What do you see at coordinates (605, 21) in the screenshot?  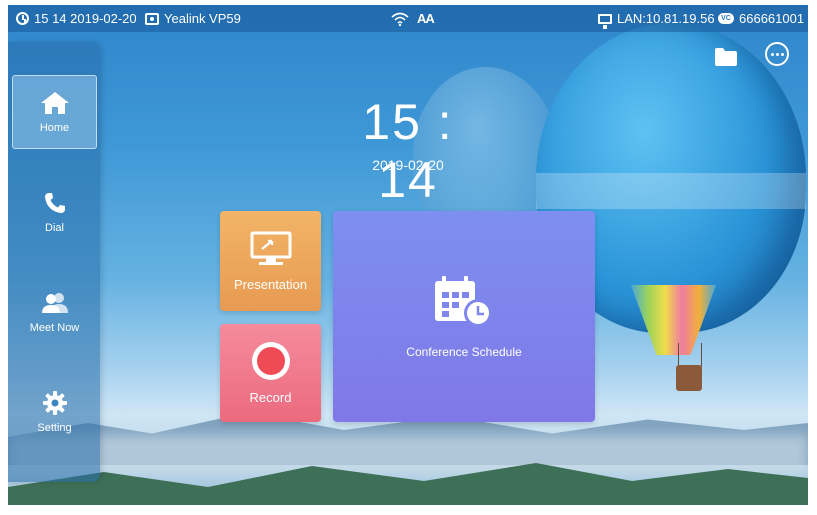 I see `lan-icon` at bounding box center [605, 21].